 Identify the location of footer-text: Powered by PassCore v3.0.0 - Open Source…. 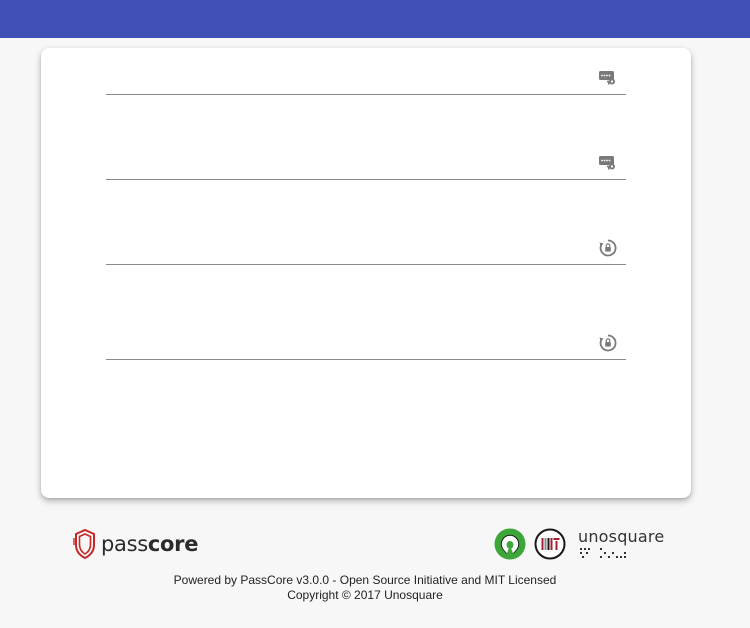
(365, 588).